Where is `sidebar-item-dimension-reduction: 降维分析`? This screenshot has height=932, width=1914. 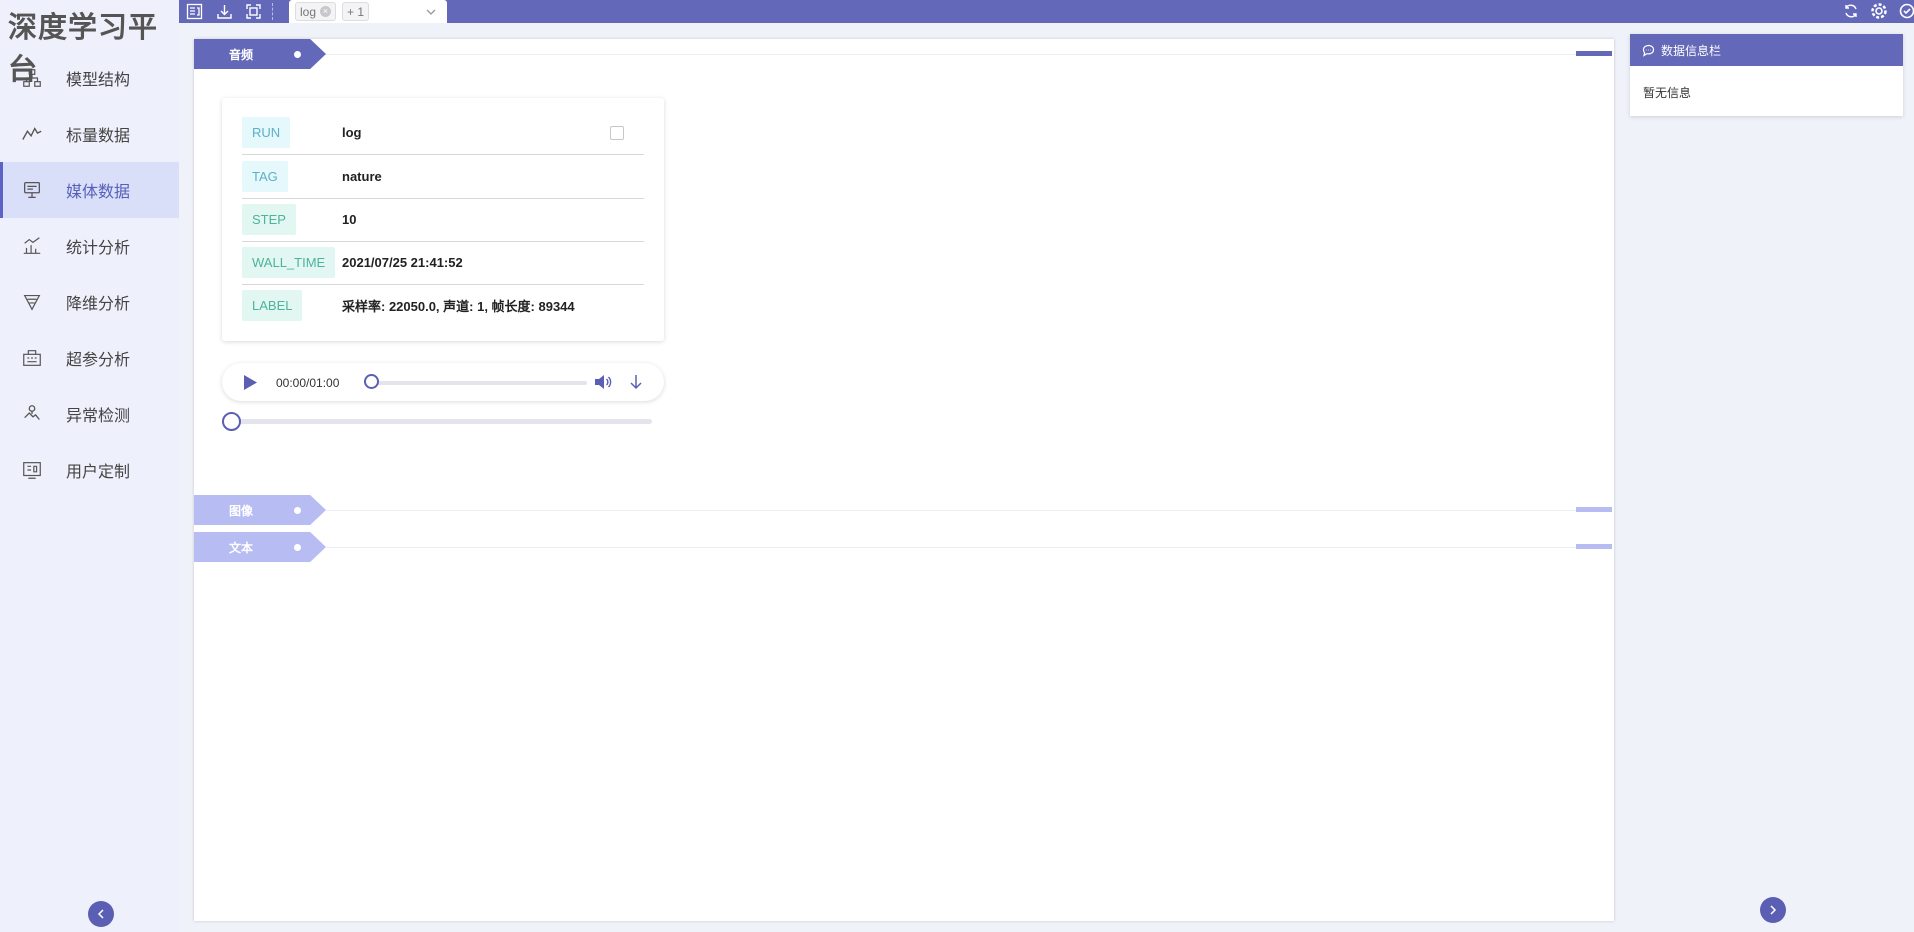 sidebar-item-dimension-reduction: 降维分析 is located at coordinates (89, 302).